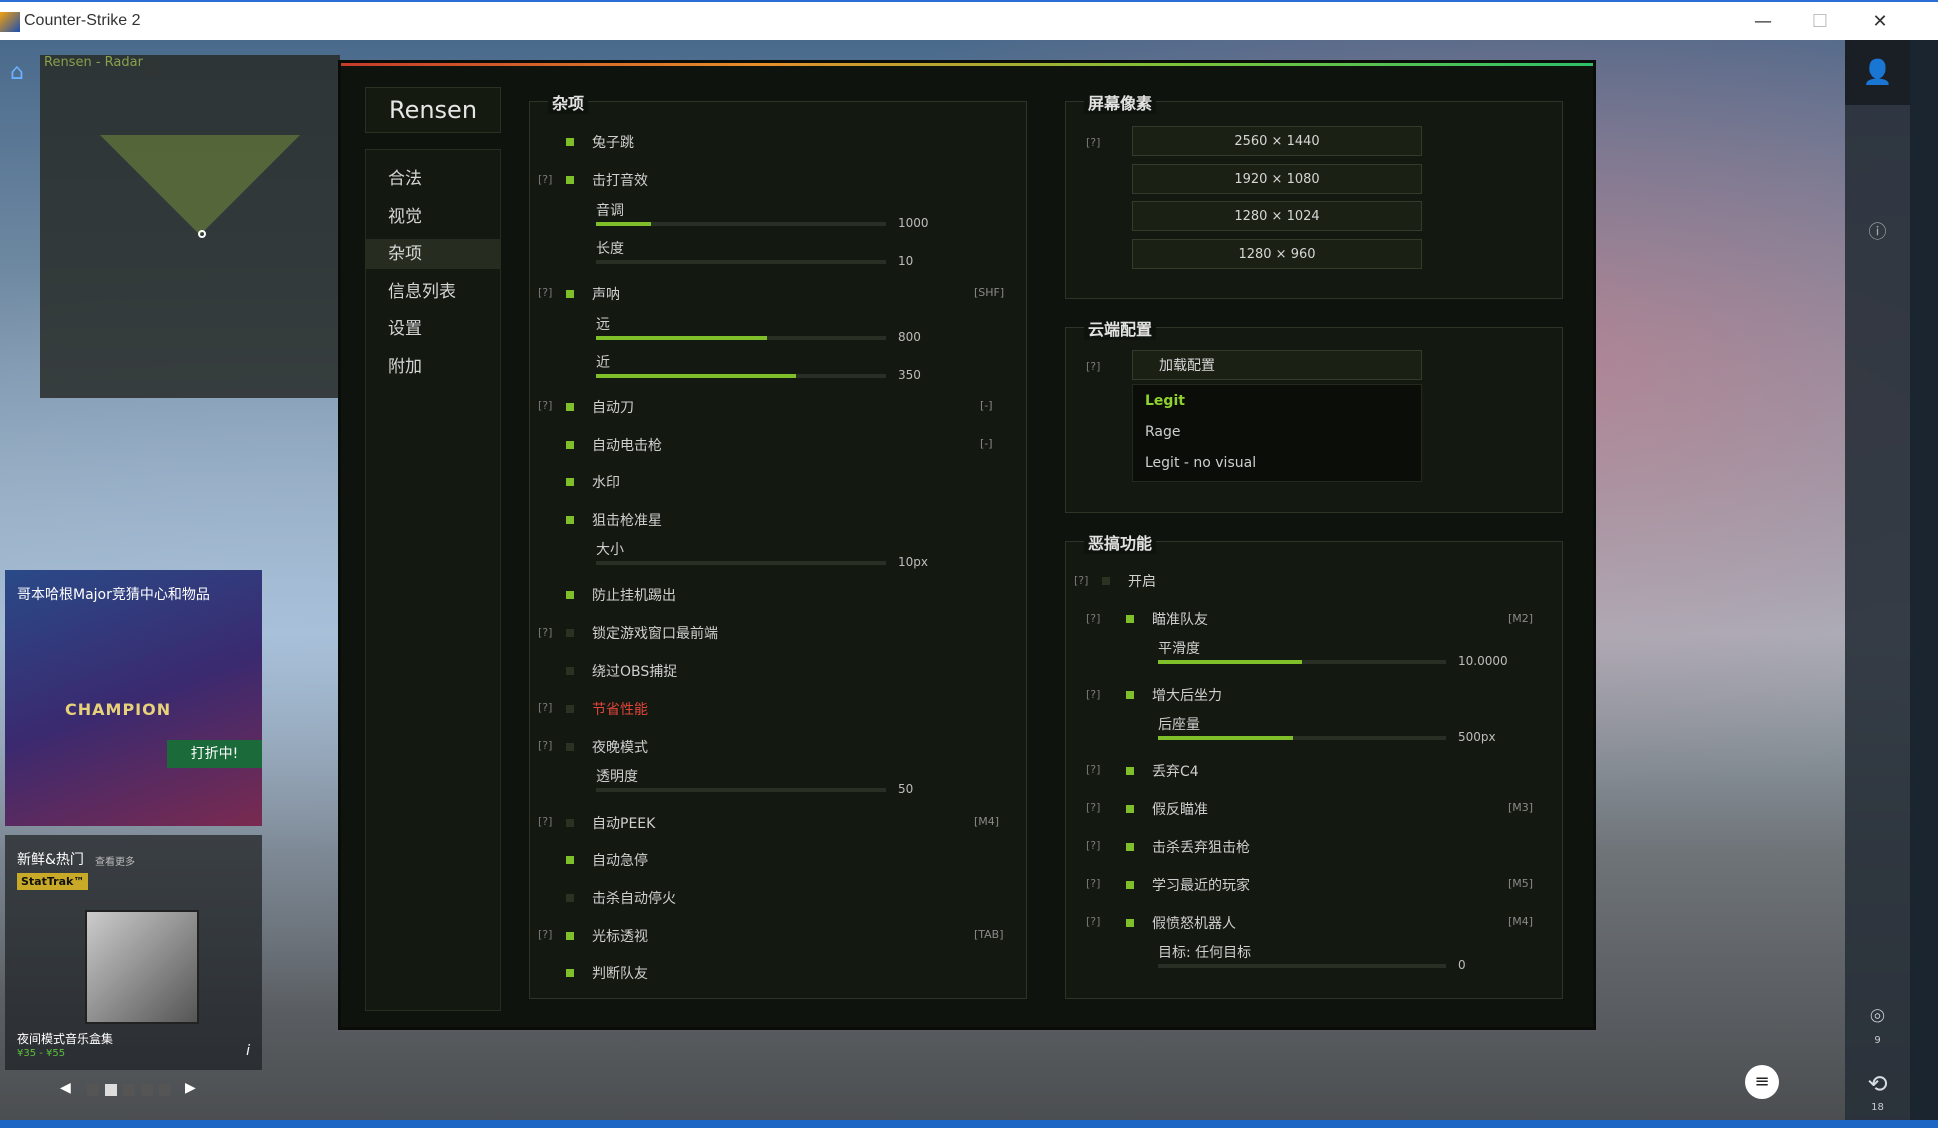 This screenshot has height=1128, width=1938. What do you see at coordinates (433, 254) in the screenshot?
I see `tab-misc: 杂项` at bounding box center [433, 254].